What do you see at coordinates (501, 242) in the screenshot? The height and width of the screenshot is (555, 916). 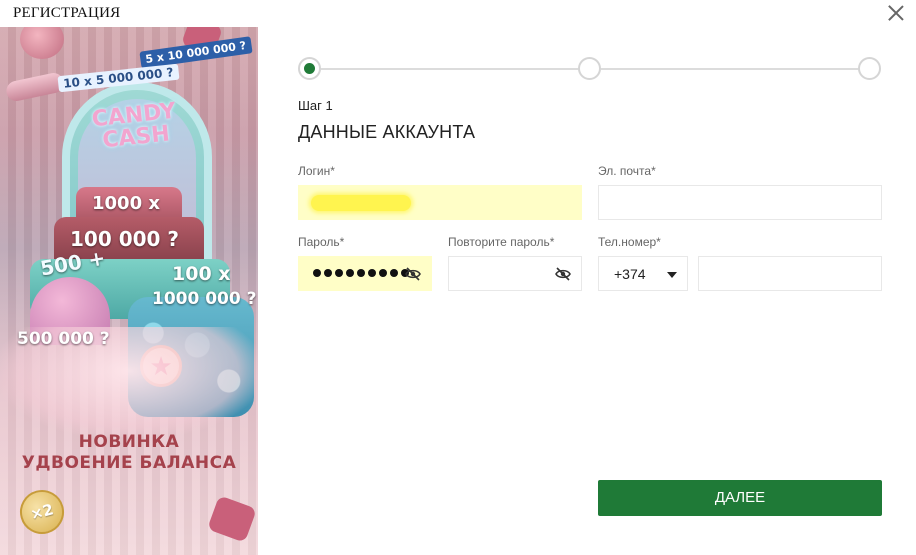 I see `password-repeat-label: Повторите пароль*` at bounding box center [501, 242].